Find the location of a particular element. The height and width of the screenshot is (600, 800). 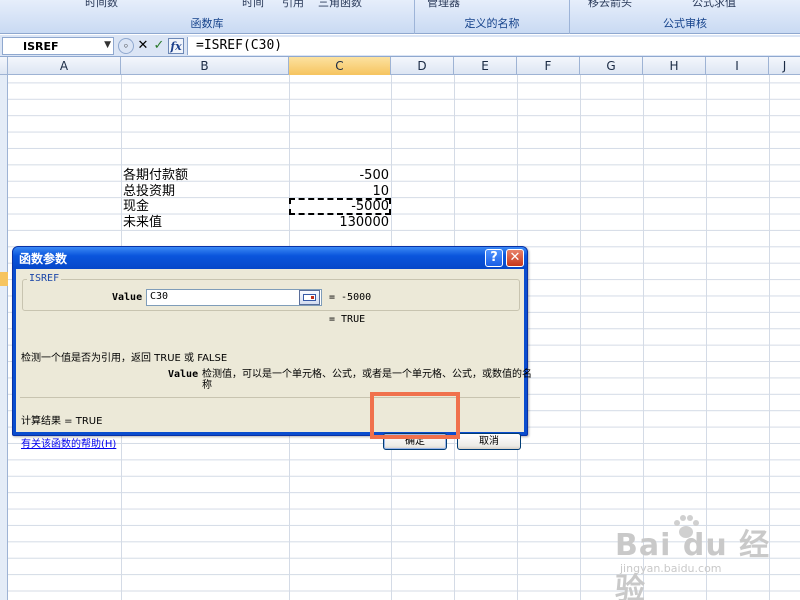

cell-label-periods: 总投资期 is located at coordinates (149, 192).